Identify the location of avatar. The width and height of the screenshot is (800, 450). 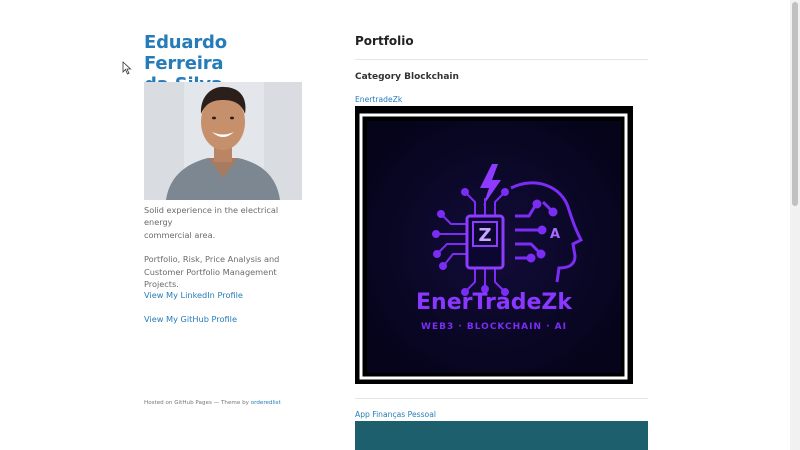
(223, 141).